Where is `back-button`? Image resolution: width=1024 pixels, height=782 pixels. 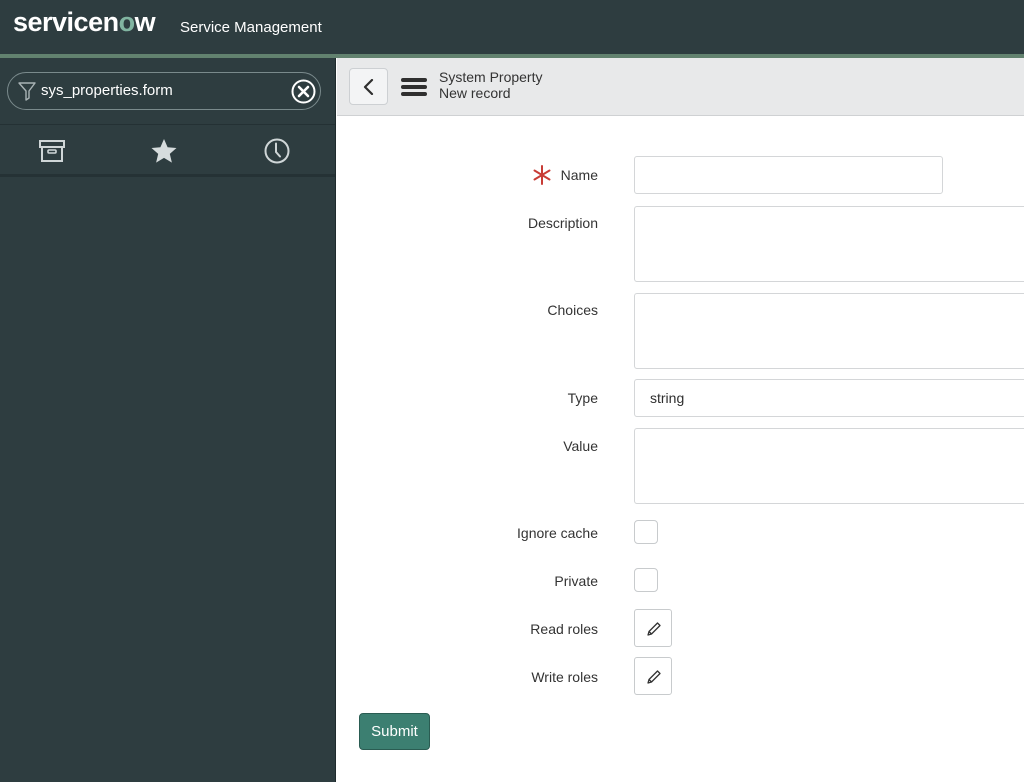 back-button is located at coordinates (368, 86).